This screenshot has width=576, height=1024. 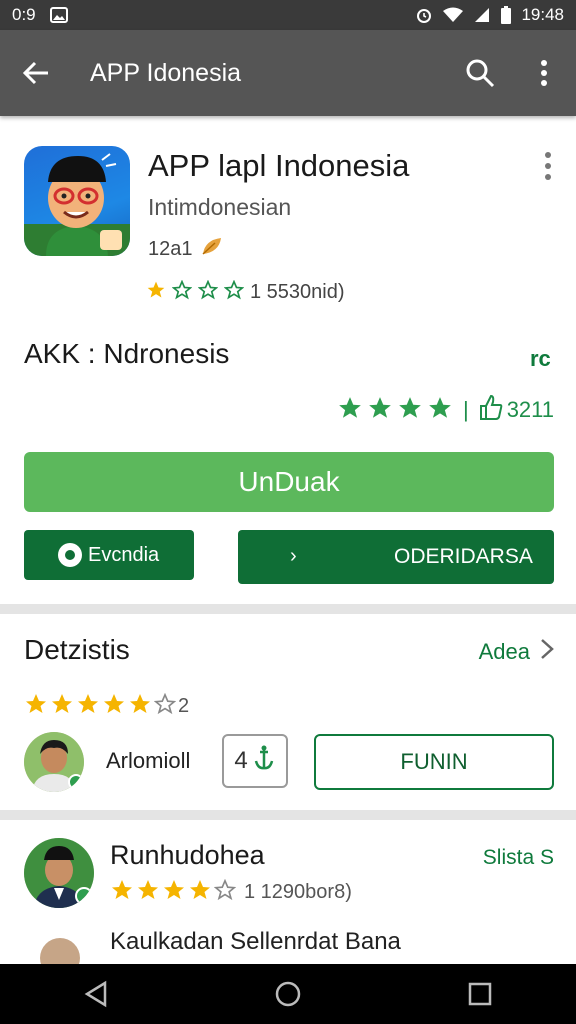 What do you see at coordinates (297, 291) in the screenshot?
I see `app-rating-text: 1 5530nid)` at bounding box center [297, 291].